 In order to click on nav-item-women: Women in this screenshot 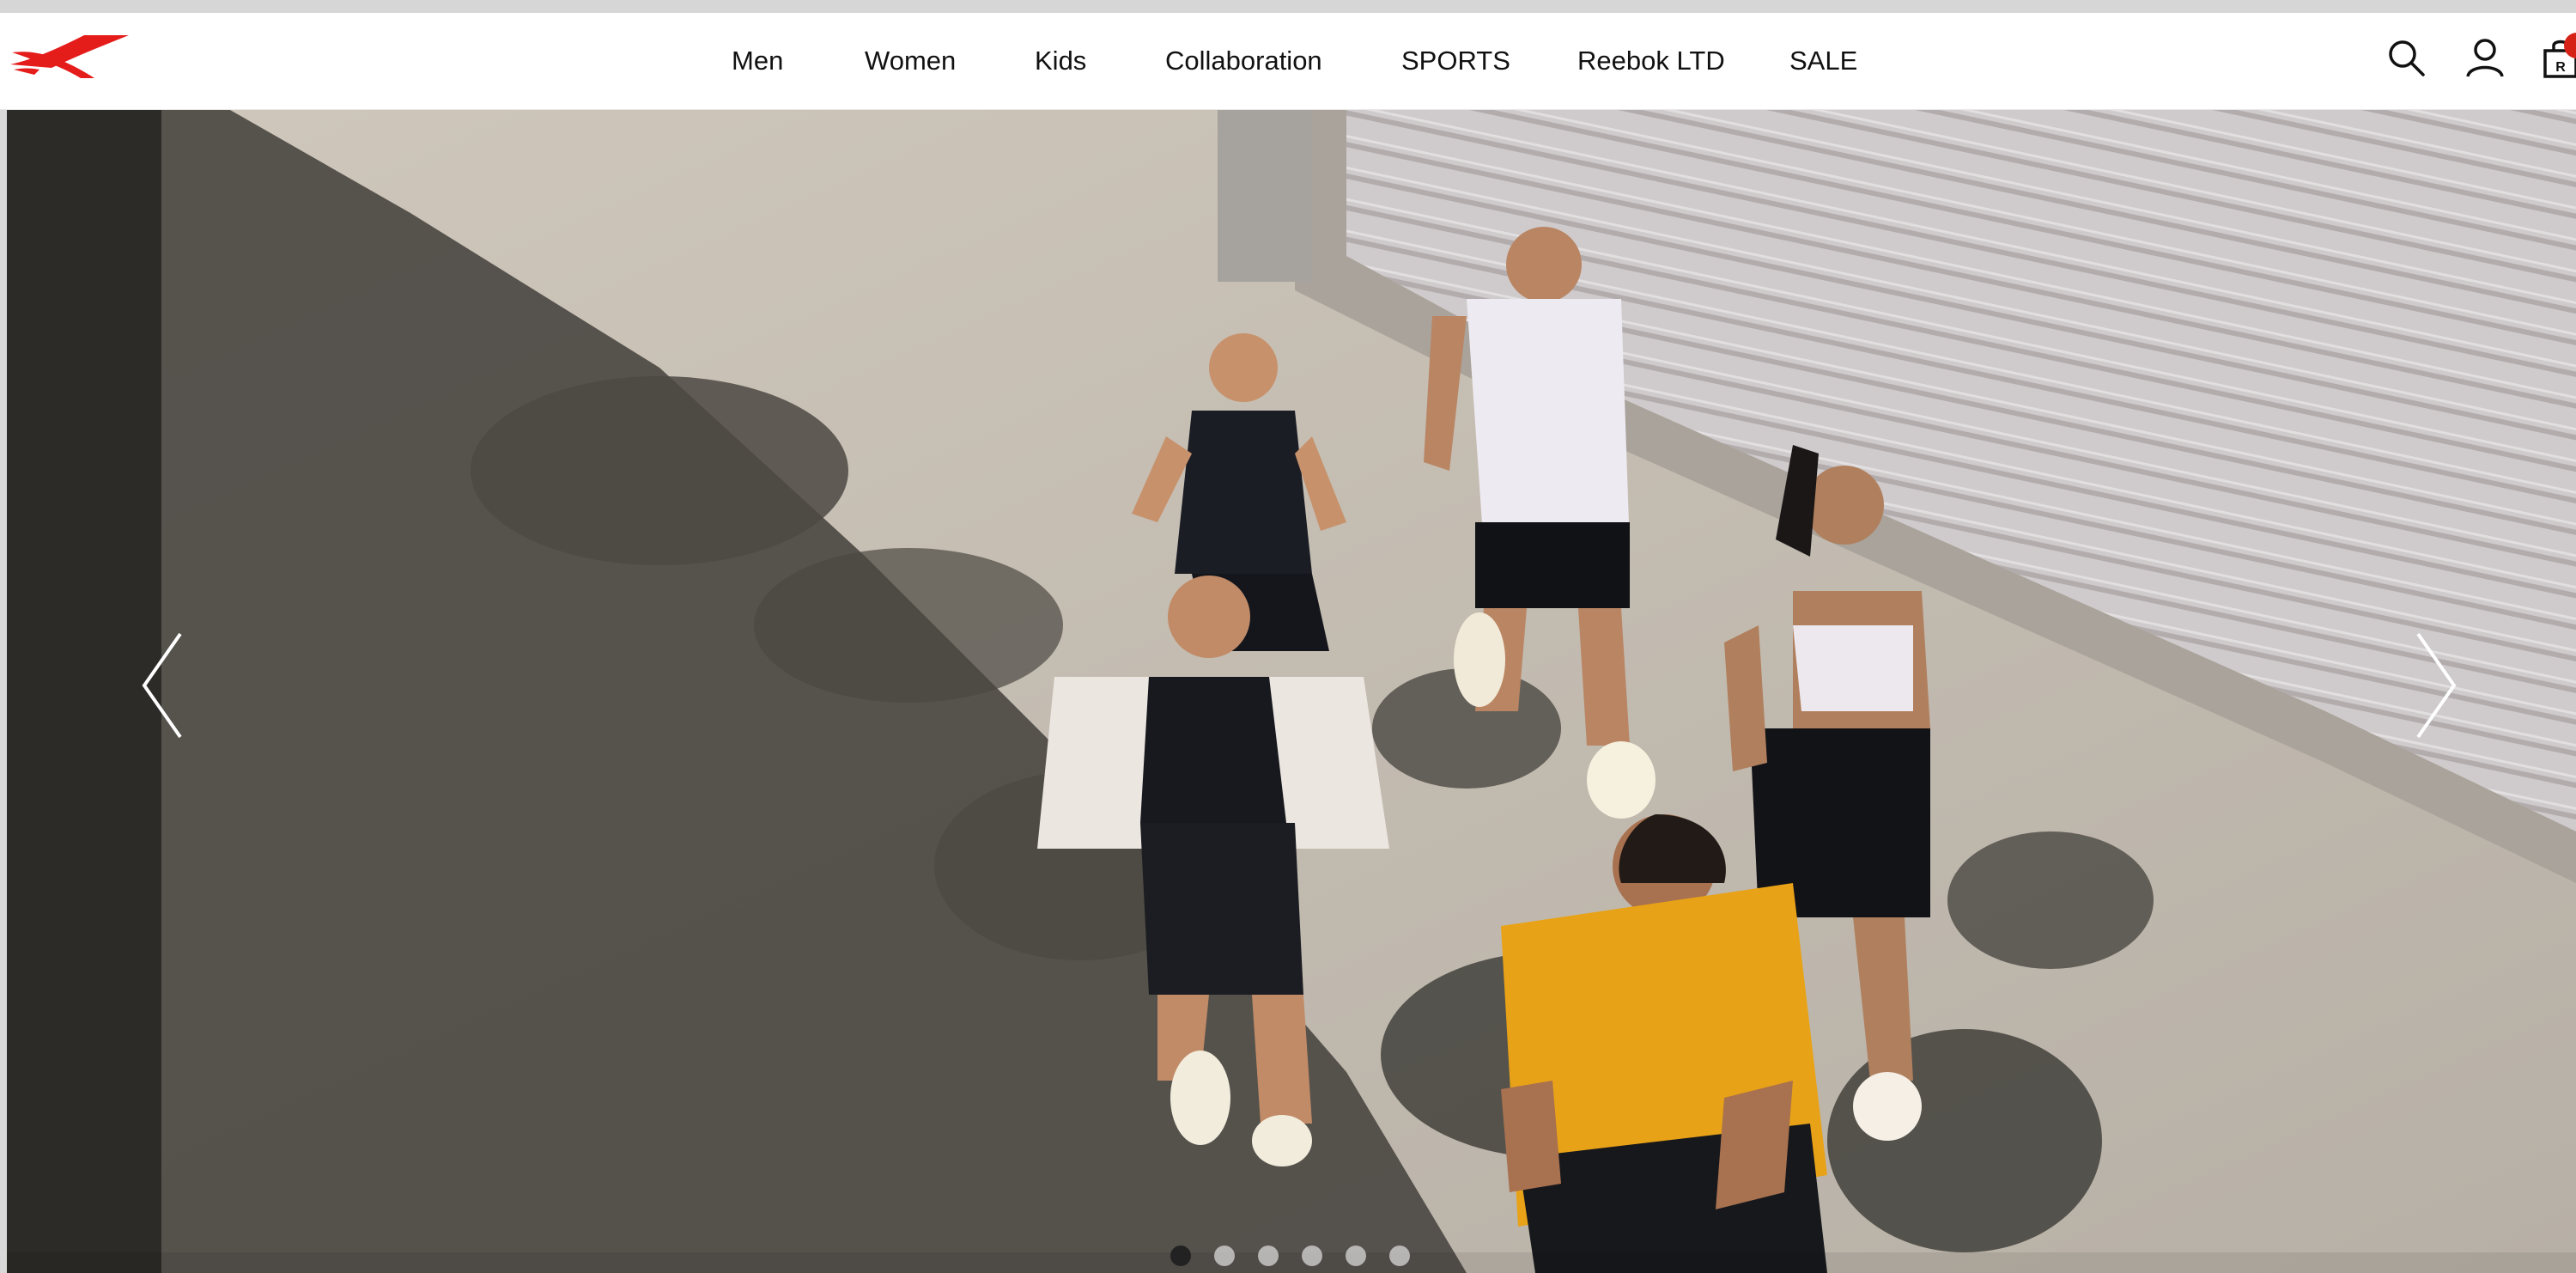, I will do `click(910, 61)`.